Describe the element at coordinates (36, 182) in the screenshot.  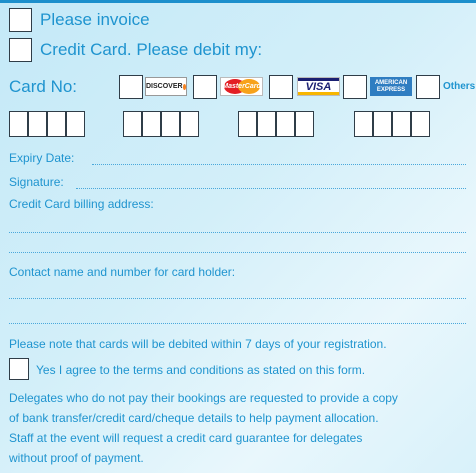
I see `signature-label: Signature:` at that location.